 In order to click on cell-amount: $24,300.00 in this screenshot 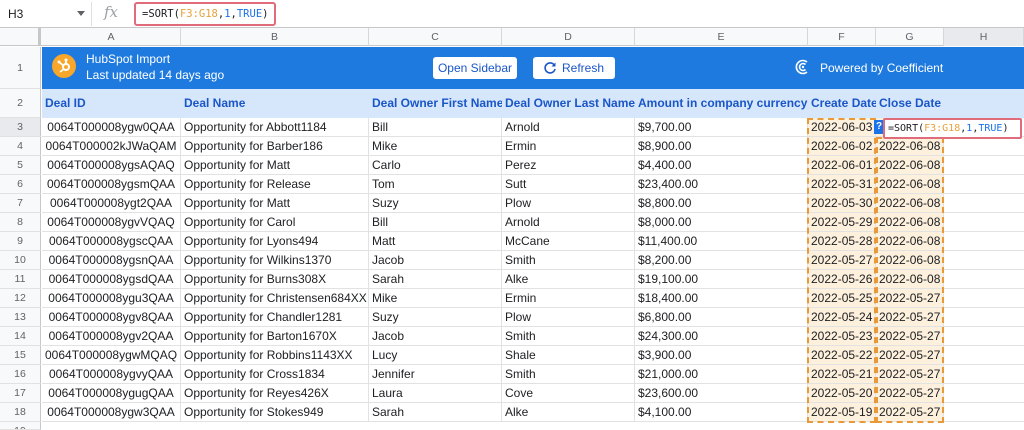, I will do `click(721, 336)`.